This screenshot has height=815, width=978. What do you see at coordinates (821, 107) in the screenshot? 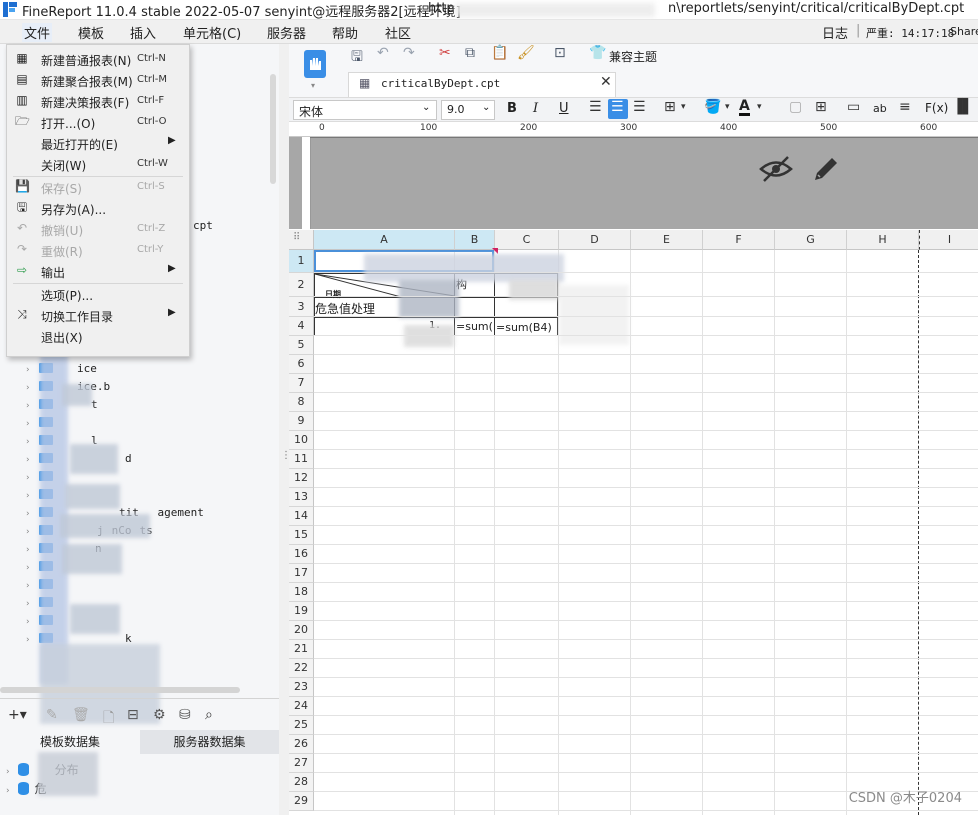
I see `table-grid-icon: ⊞` at bounding box center [821, 107].